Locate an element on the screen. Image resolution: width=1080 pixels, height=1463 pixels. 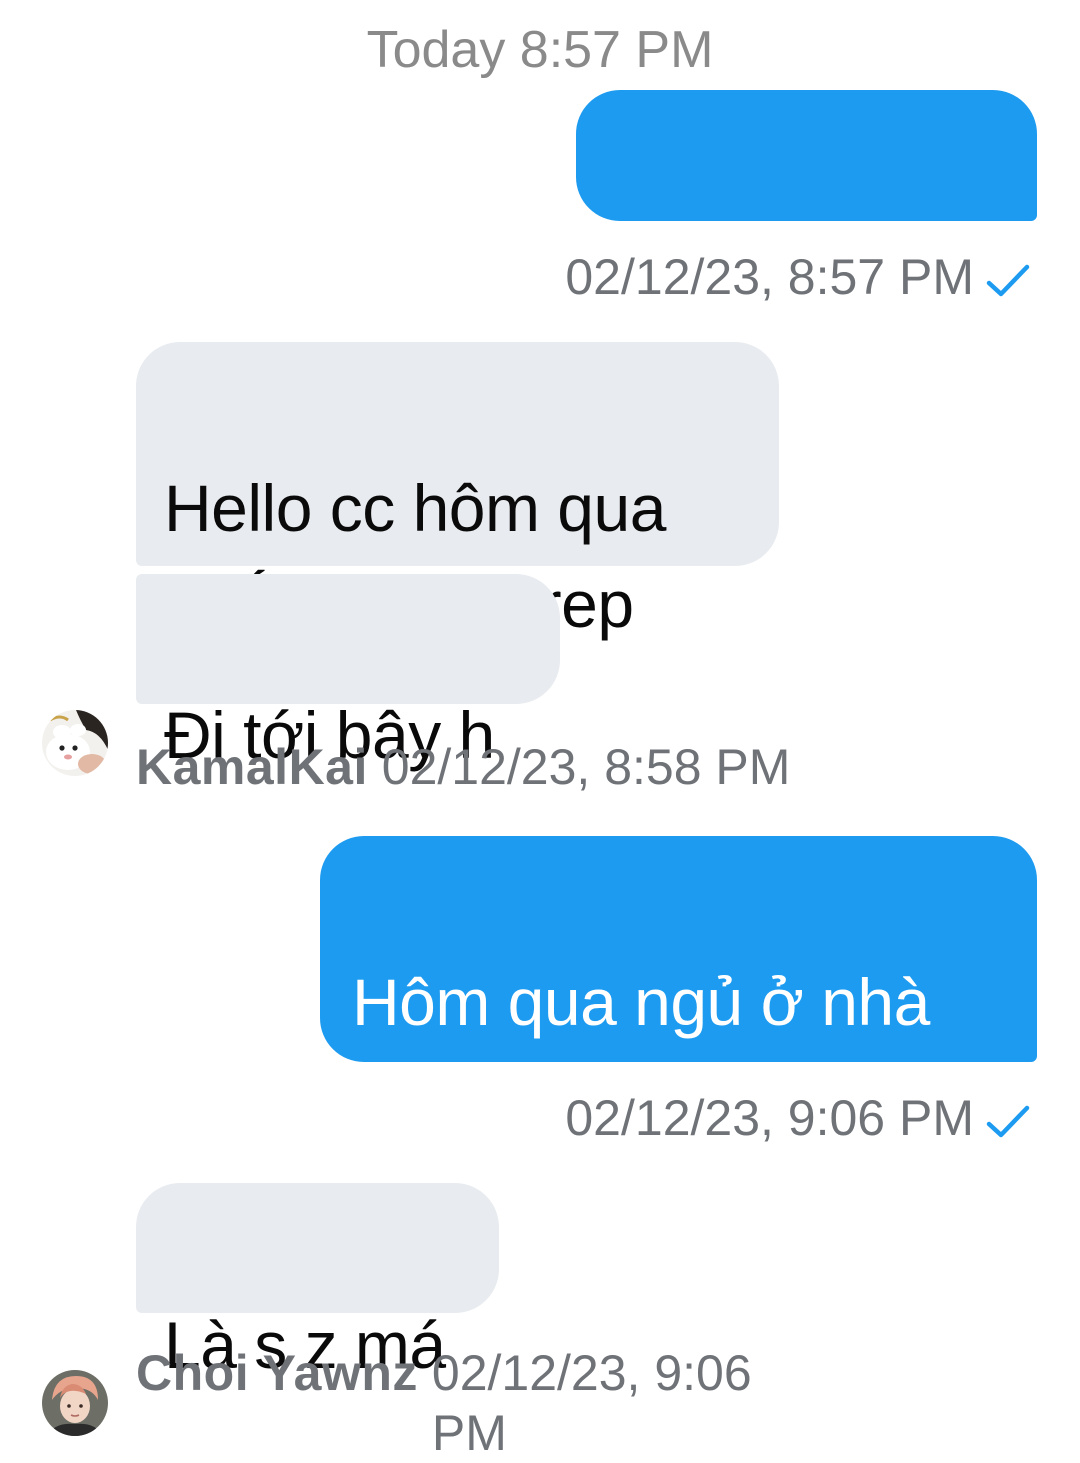
message-meta: 02/12/23, 8:57 PM is located at coordinates (797, 277).